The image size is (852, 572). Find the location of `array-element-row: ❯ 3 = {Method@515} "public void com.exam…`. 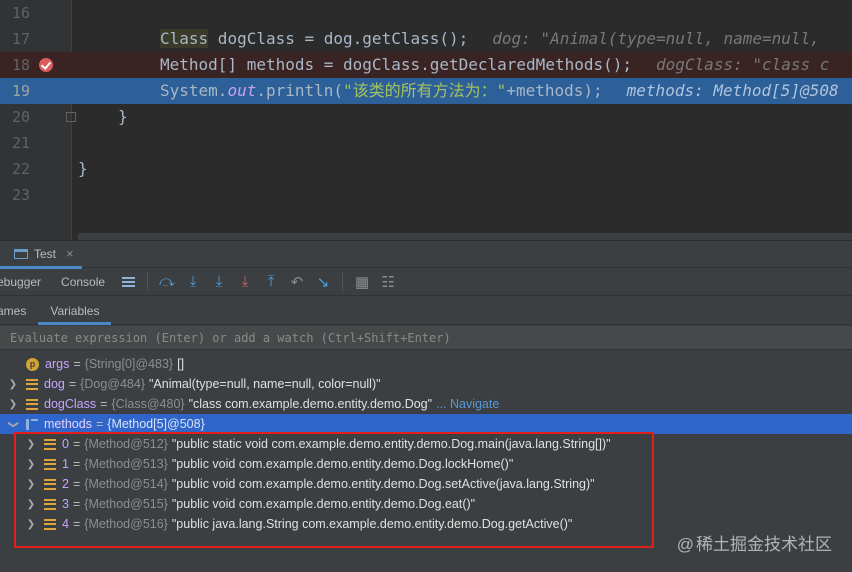

array-element-row: ❯ 3 = {Method@515} "public void com.exam… is located at coordinates (426, 504).